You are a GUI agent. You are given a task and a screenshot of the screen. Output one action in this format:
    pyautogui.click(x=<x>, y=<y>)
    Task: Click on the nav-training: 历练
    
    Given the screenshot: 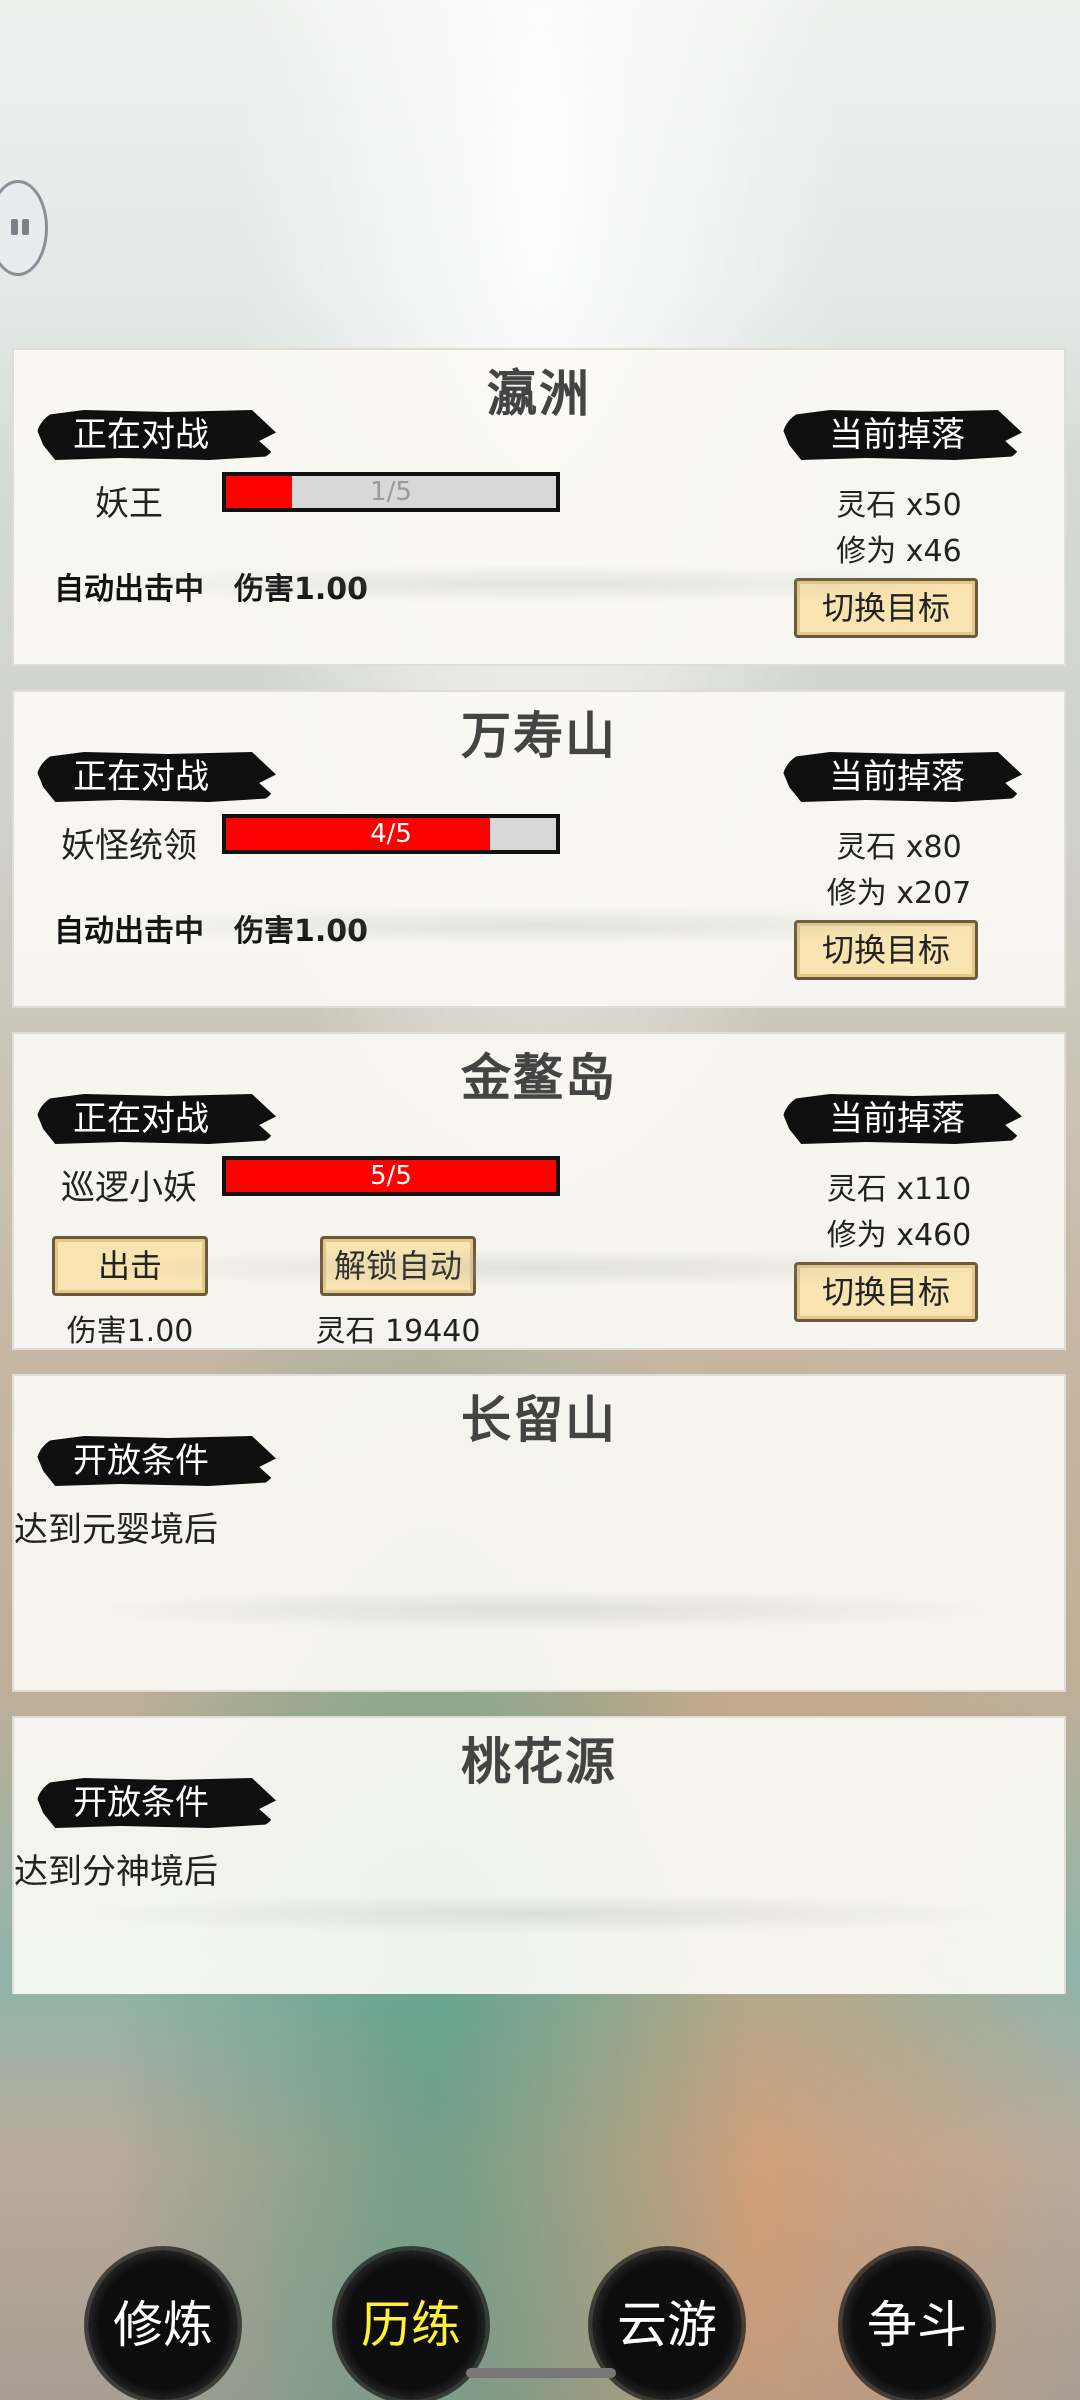 What is the action you would take?
    pyautogui.click(x=411, y=2325)
    